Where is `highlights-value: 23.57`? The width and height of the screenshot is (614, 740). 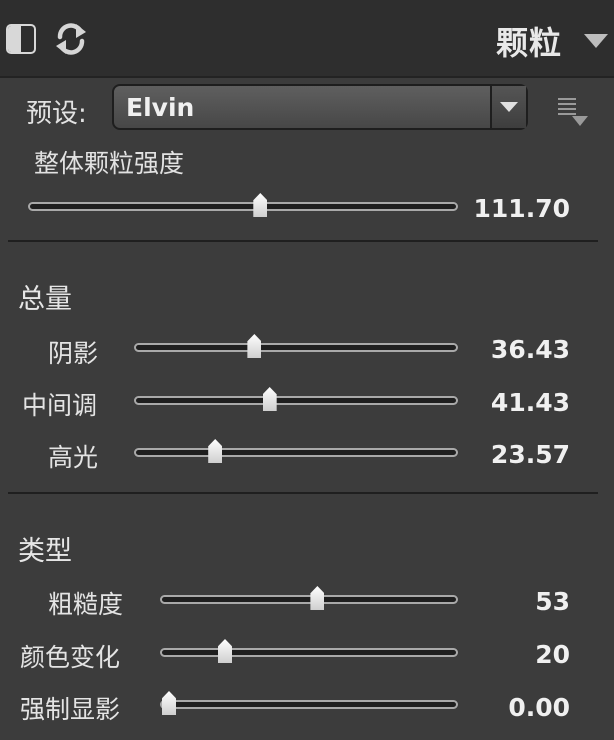
highlights-value: 23.57 is located at coordinates (530, 454).